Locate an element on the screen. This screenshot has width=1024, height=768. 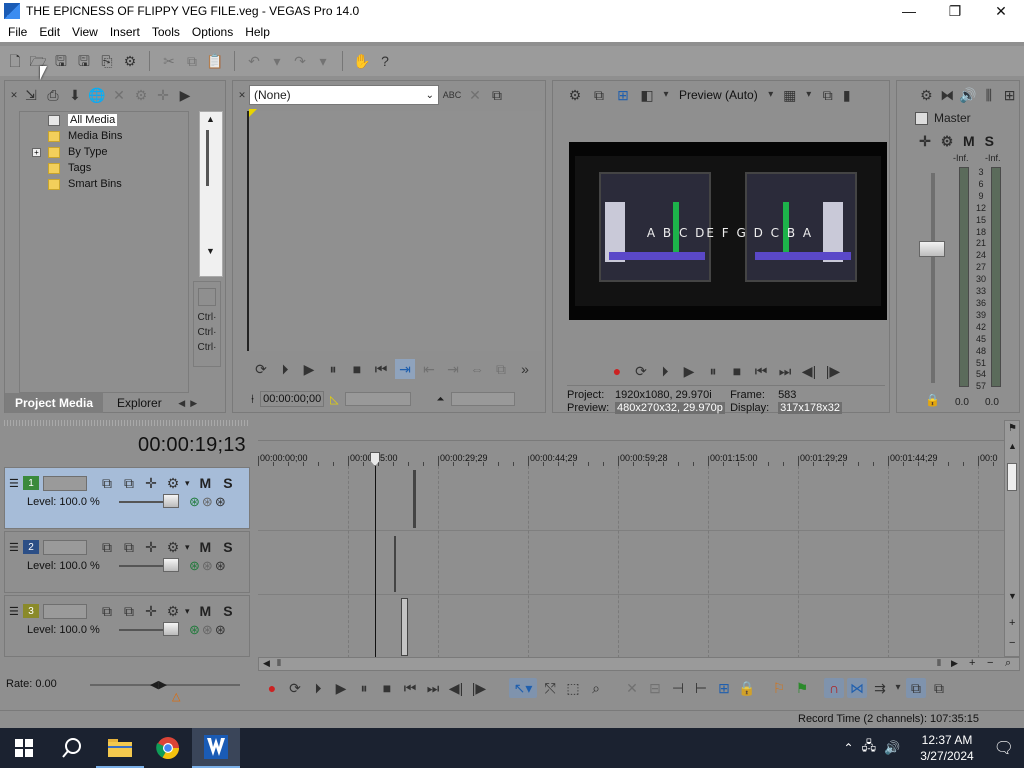
delete-icon: ✕ is located at coordinates (632, 688).